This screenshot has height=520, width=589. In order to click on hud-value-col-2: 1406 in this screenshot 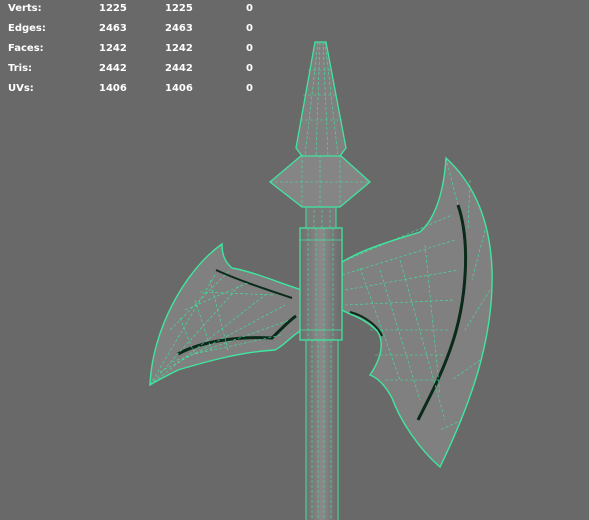, I will do `click(179, 88)`.